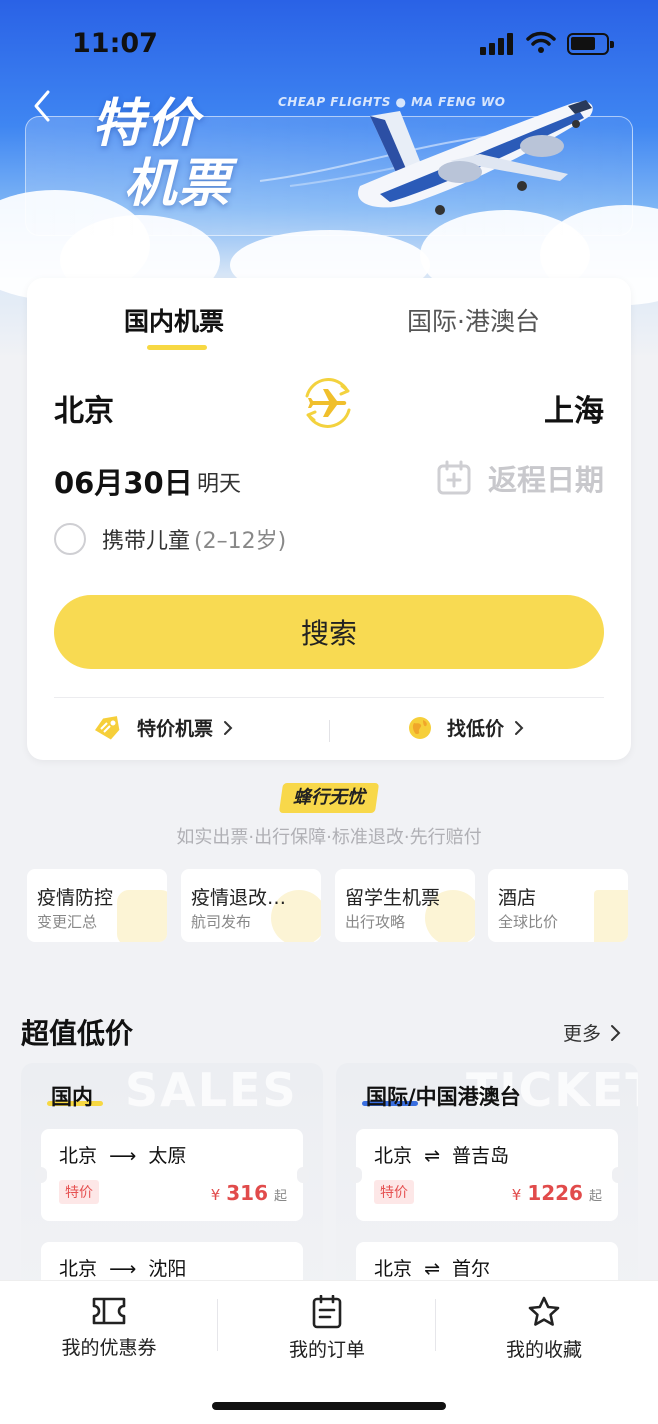  I want to click on deal-route: 北京 ⟶ 太原, so click(122, 1154).